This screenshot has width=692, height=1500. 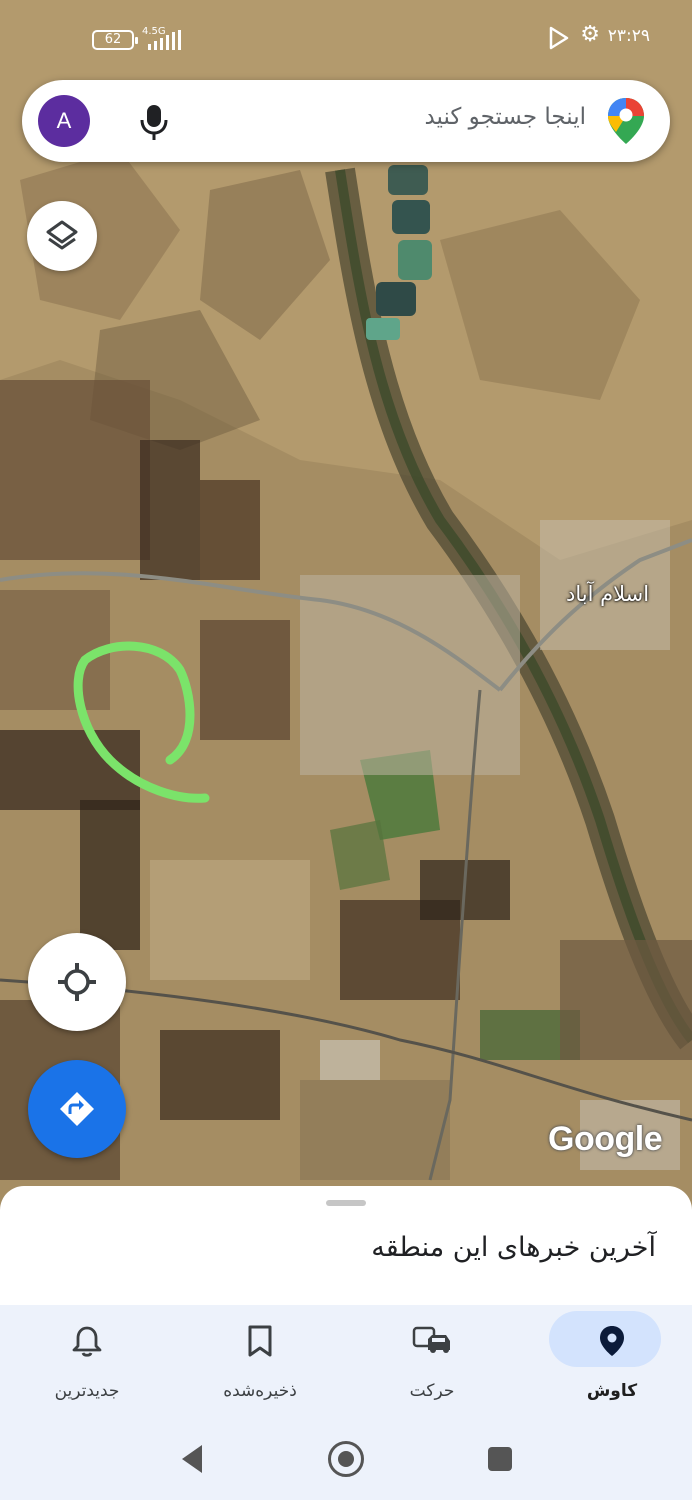 What do you see at coordinates (260, 1341) in the screenshot?
I see `bookmark-icon` at bounding box center [260, 1341].